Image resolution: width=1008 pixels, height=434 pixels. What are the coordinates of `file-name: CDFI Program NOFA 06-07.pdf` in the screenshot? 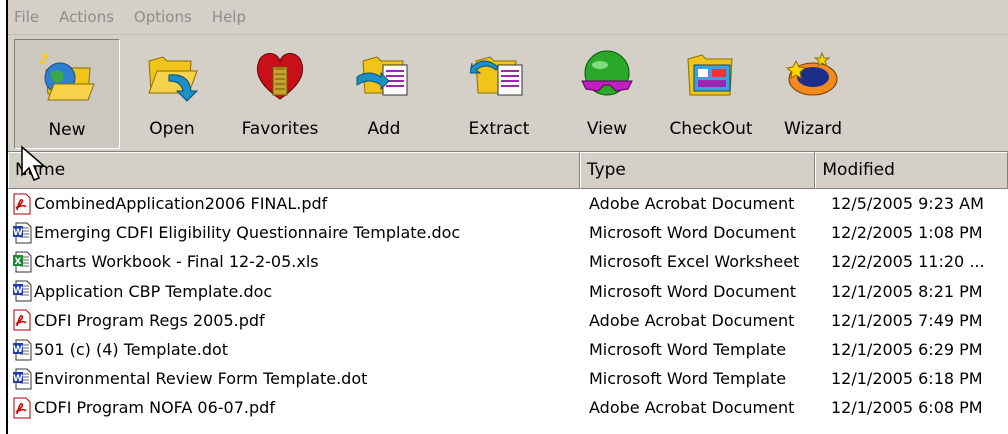 It's located at (154, 408).